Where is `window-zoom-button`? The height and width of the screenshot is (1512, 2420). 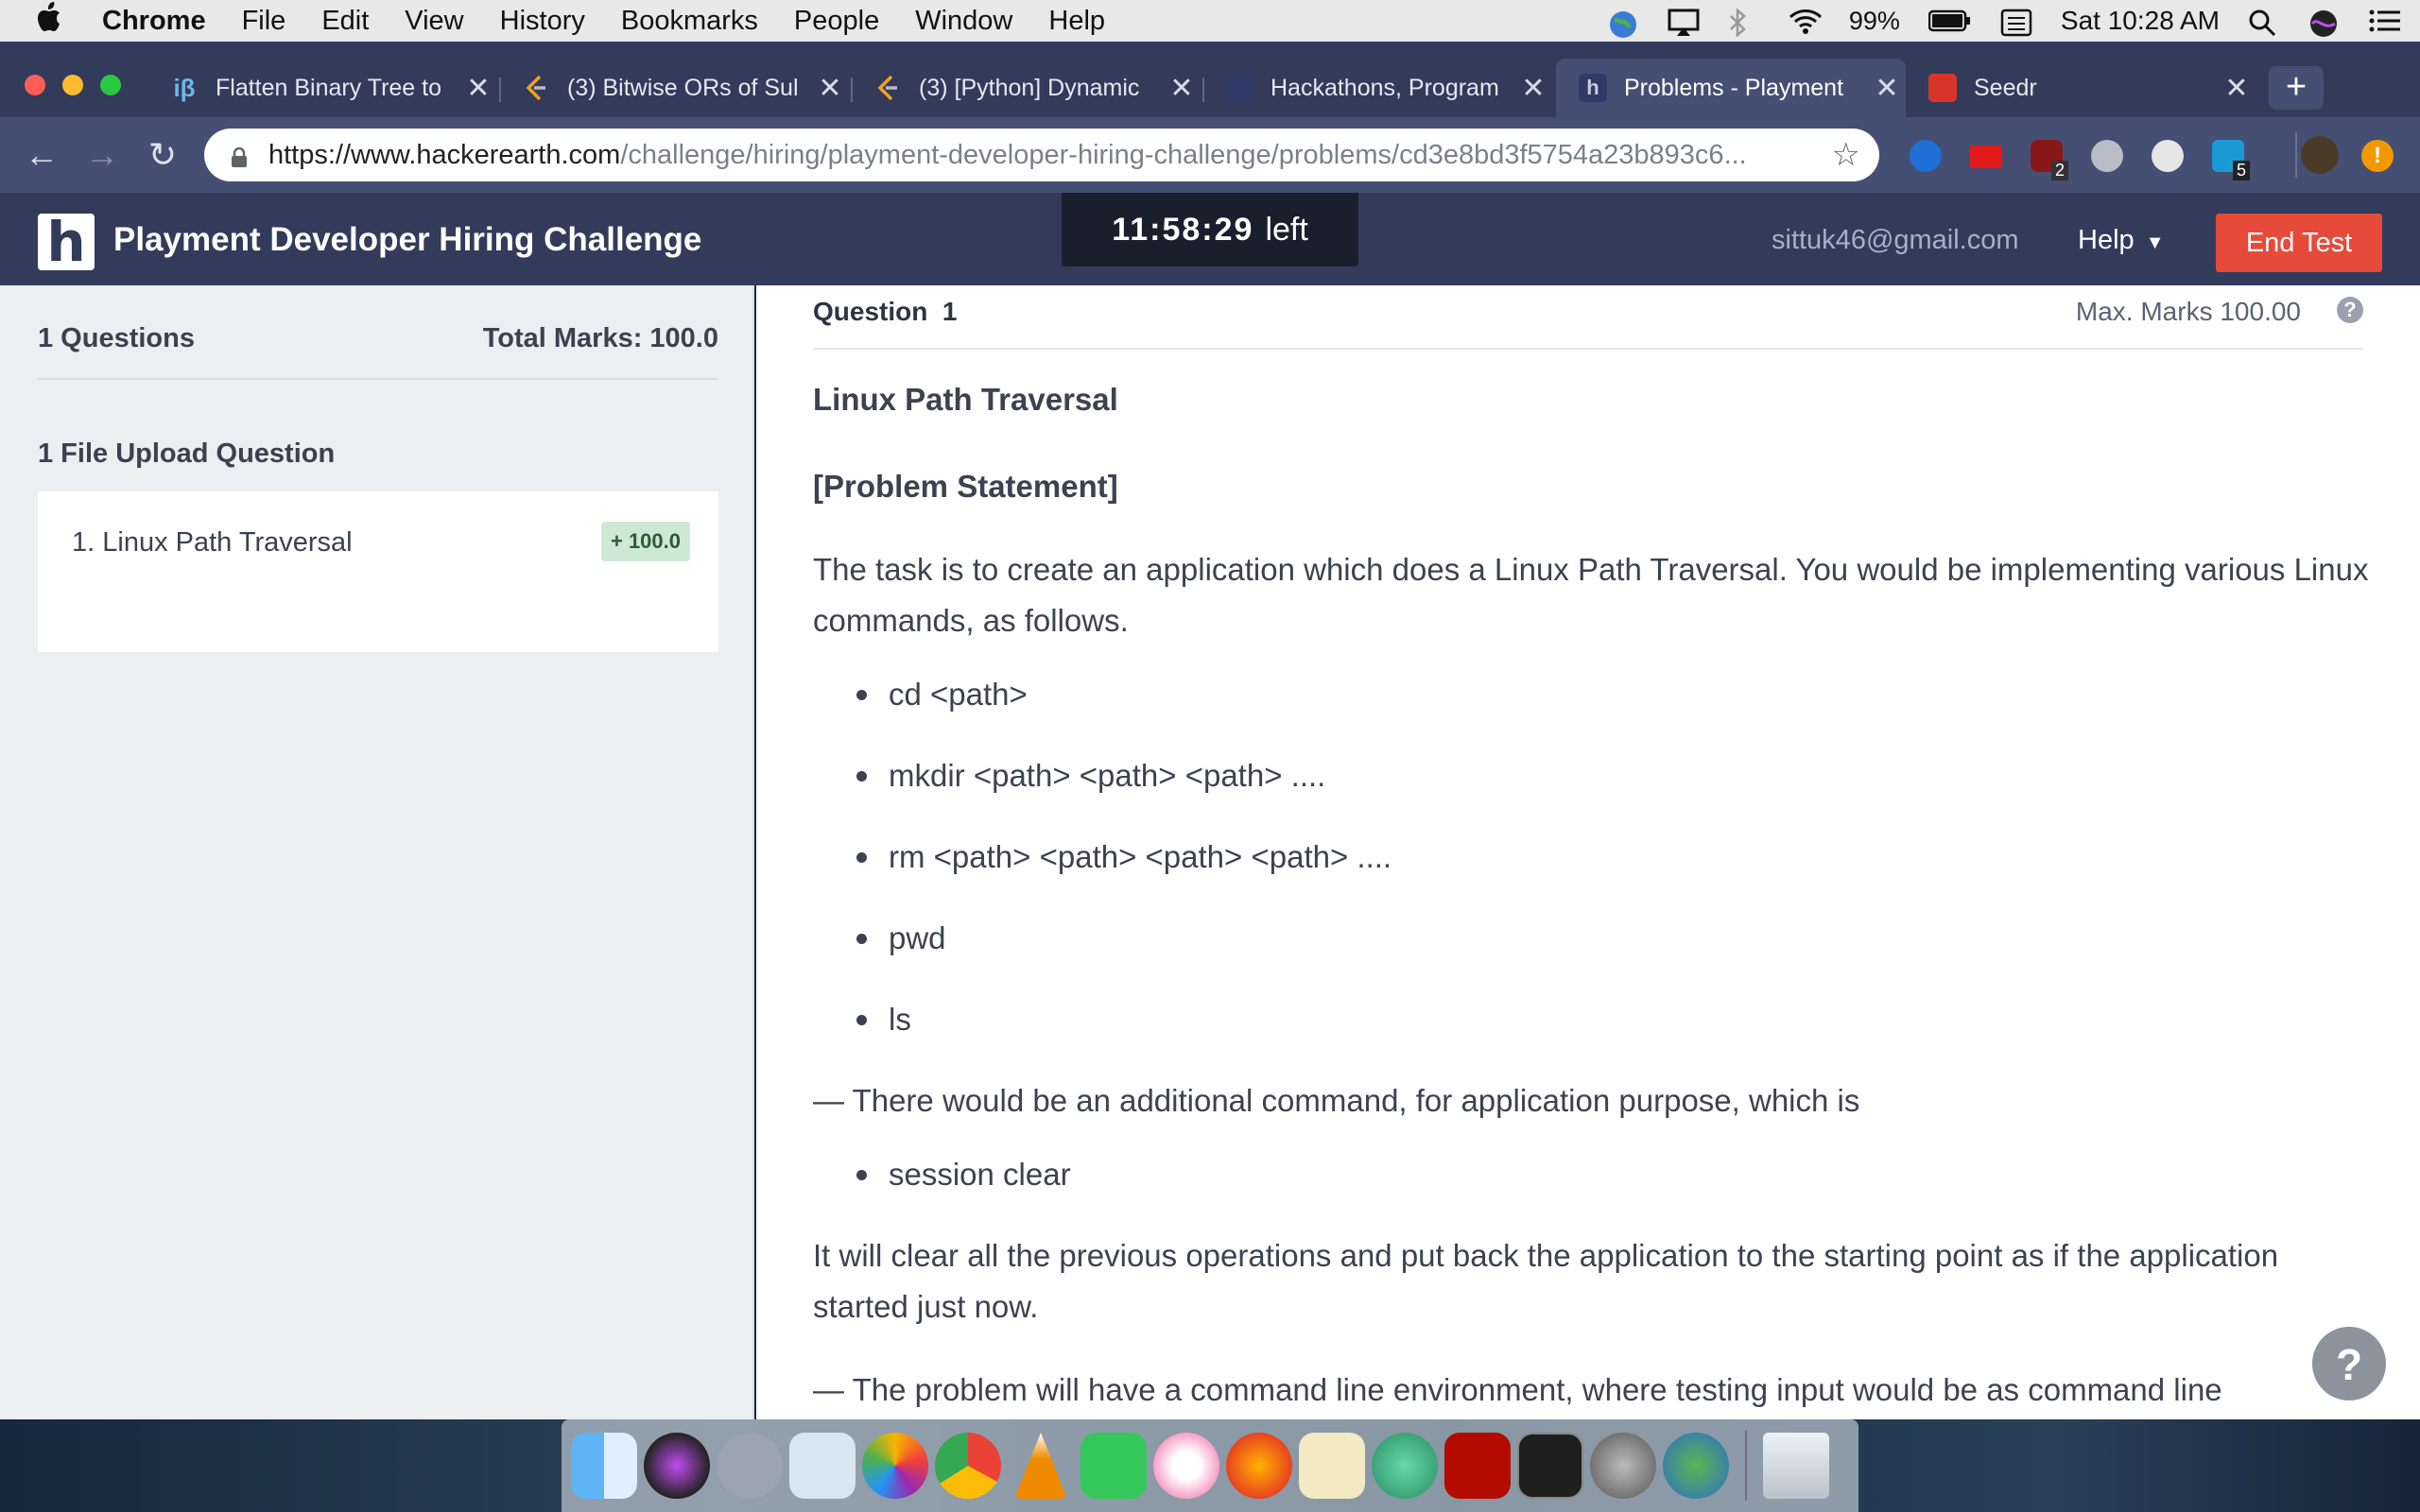
window-zoom-button is located at coordinates (111, 85).